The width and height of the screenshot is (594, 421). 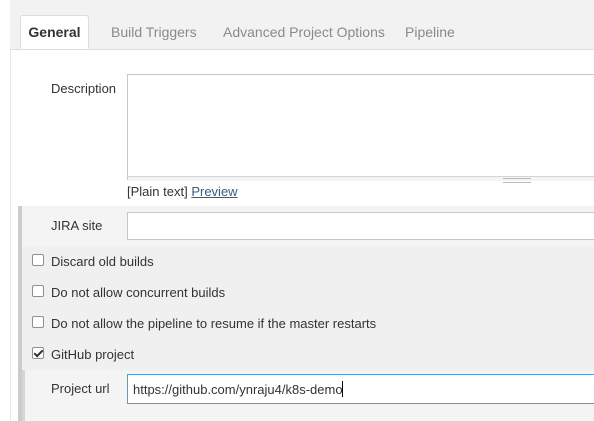 I want to click on github-project-label: GitHub project, so click(x=92, y=354).